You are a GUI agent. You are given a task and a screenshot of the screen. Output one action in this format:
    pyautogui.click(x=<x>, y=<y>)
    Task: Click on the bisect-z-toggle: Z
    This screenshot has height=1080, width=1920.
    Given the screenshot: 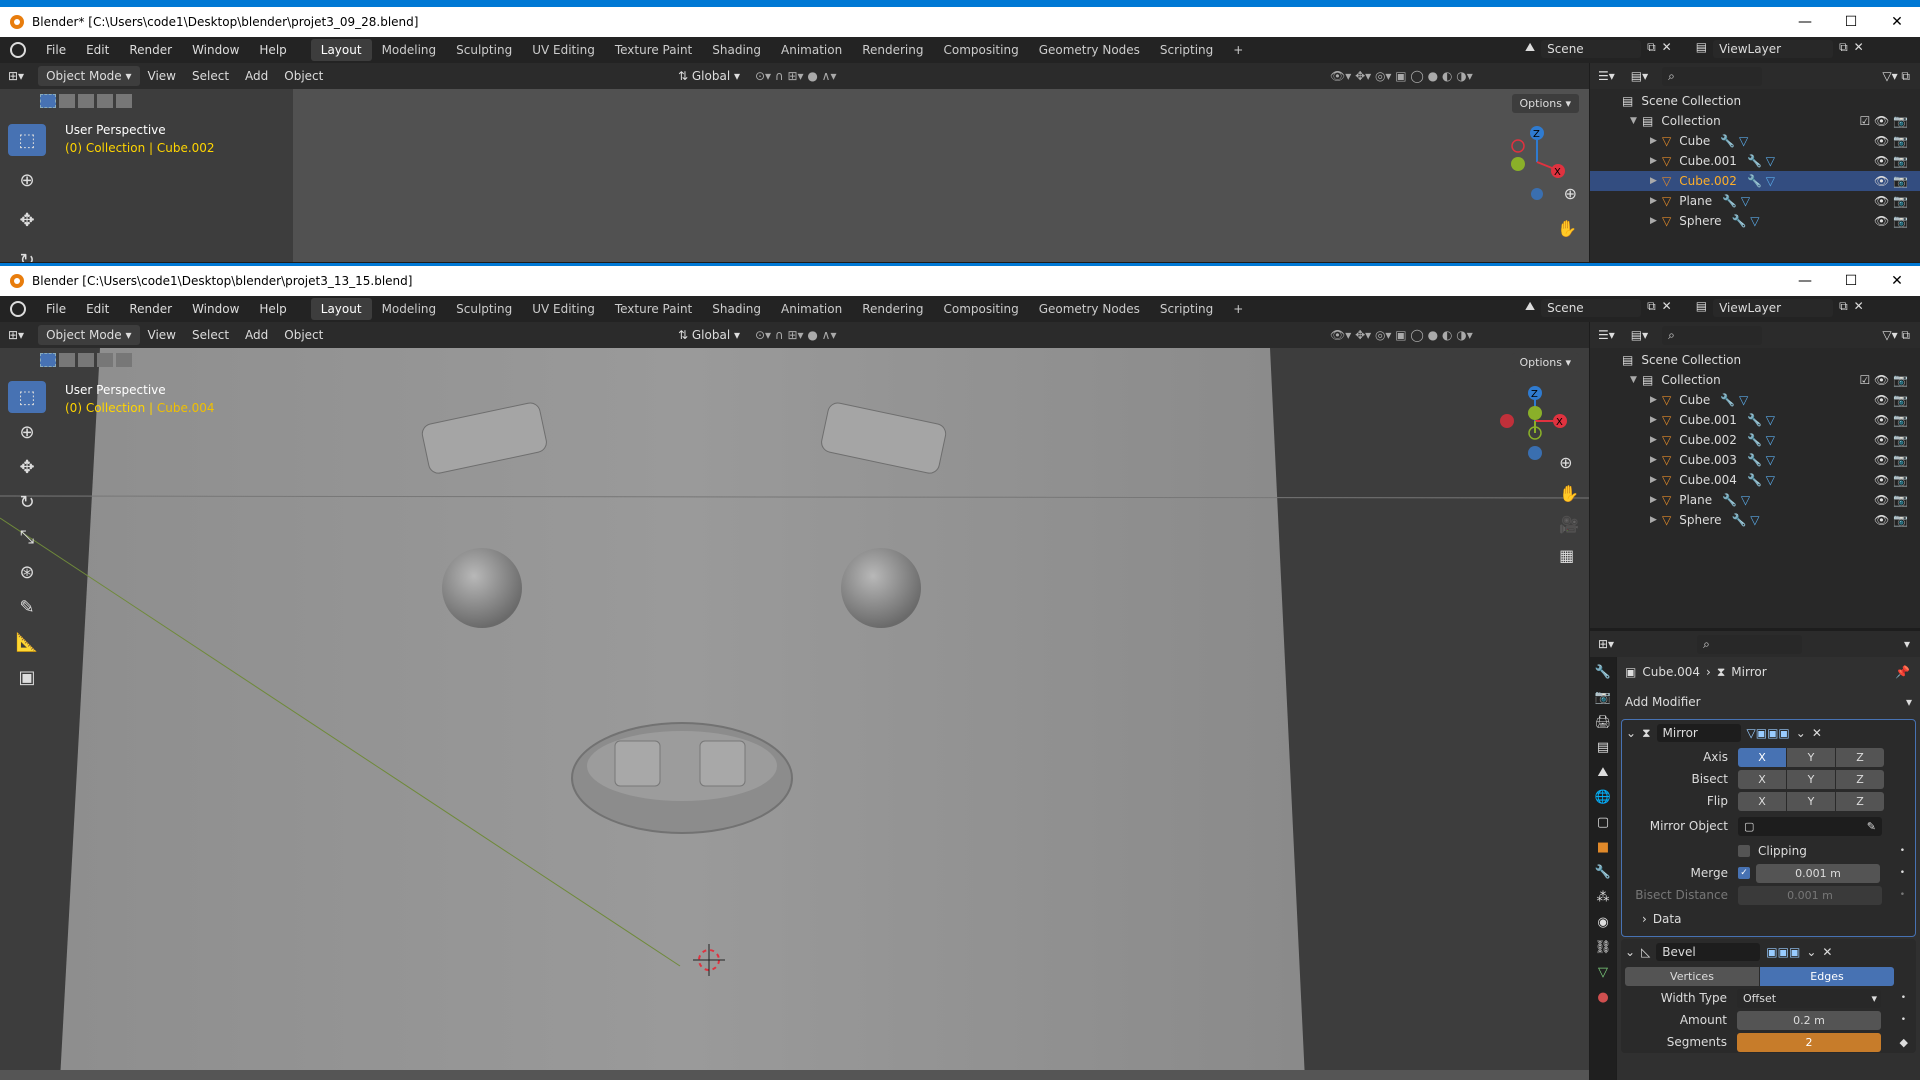 What is the action you would take?
    pyautogui.click(x=1860, y=779)
    